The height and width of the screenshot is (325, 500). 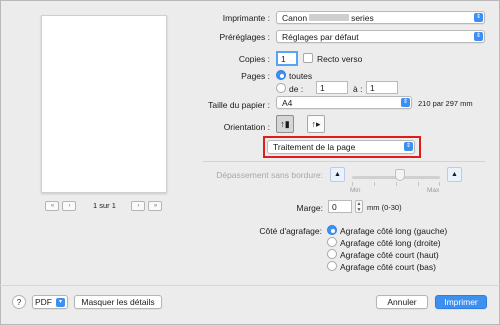 What do you see at coordinates (332, 254) in the screenshot?
I see `staple-short-top-radio` at bounding box center [332, 254].